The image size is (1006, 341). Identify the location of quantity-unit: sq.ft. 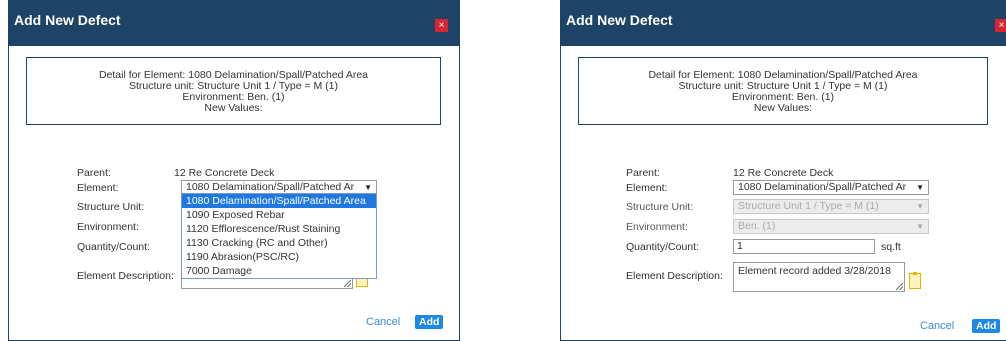
(891, 247).